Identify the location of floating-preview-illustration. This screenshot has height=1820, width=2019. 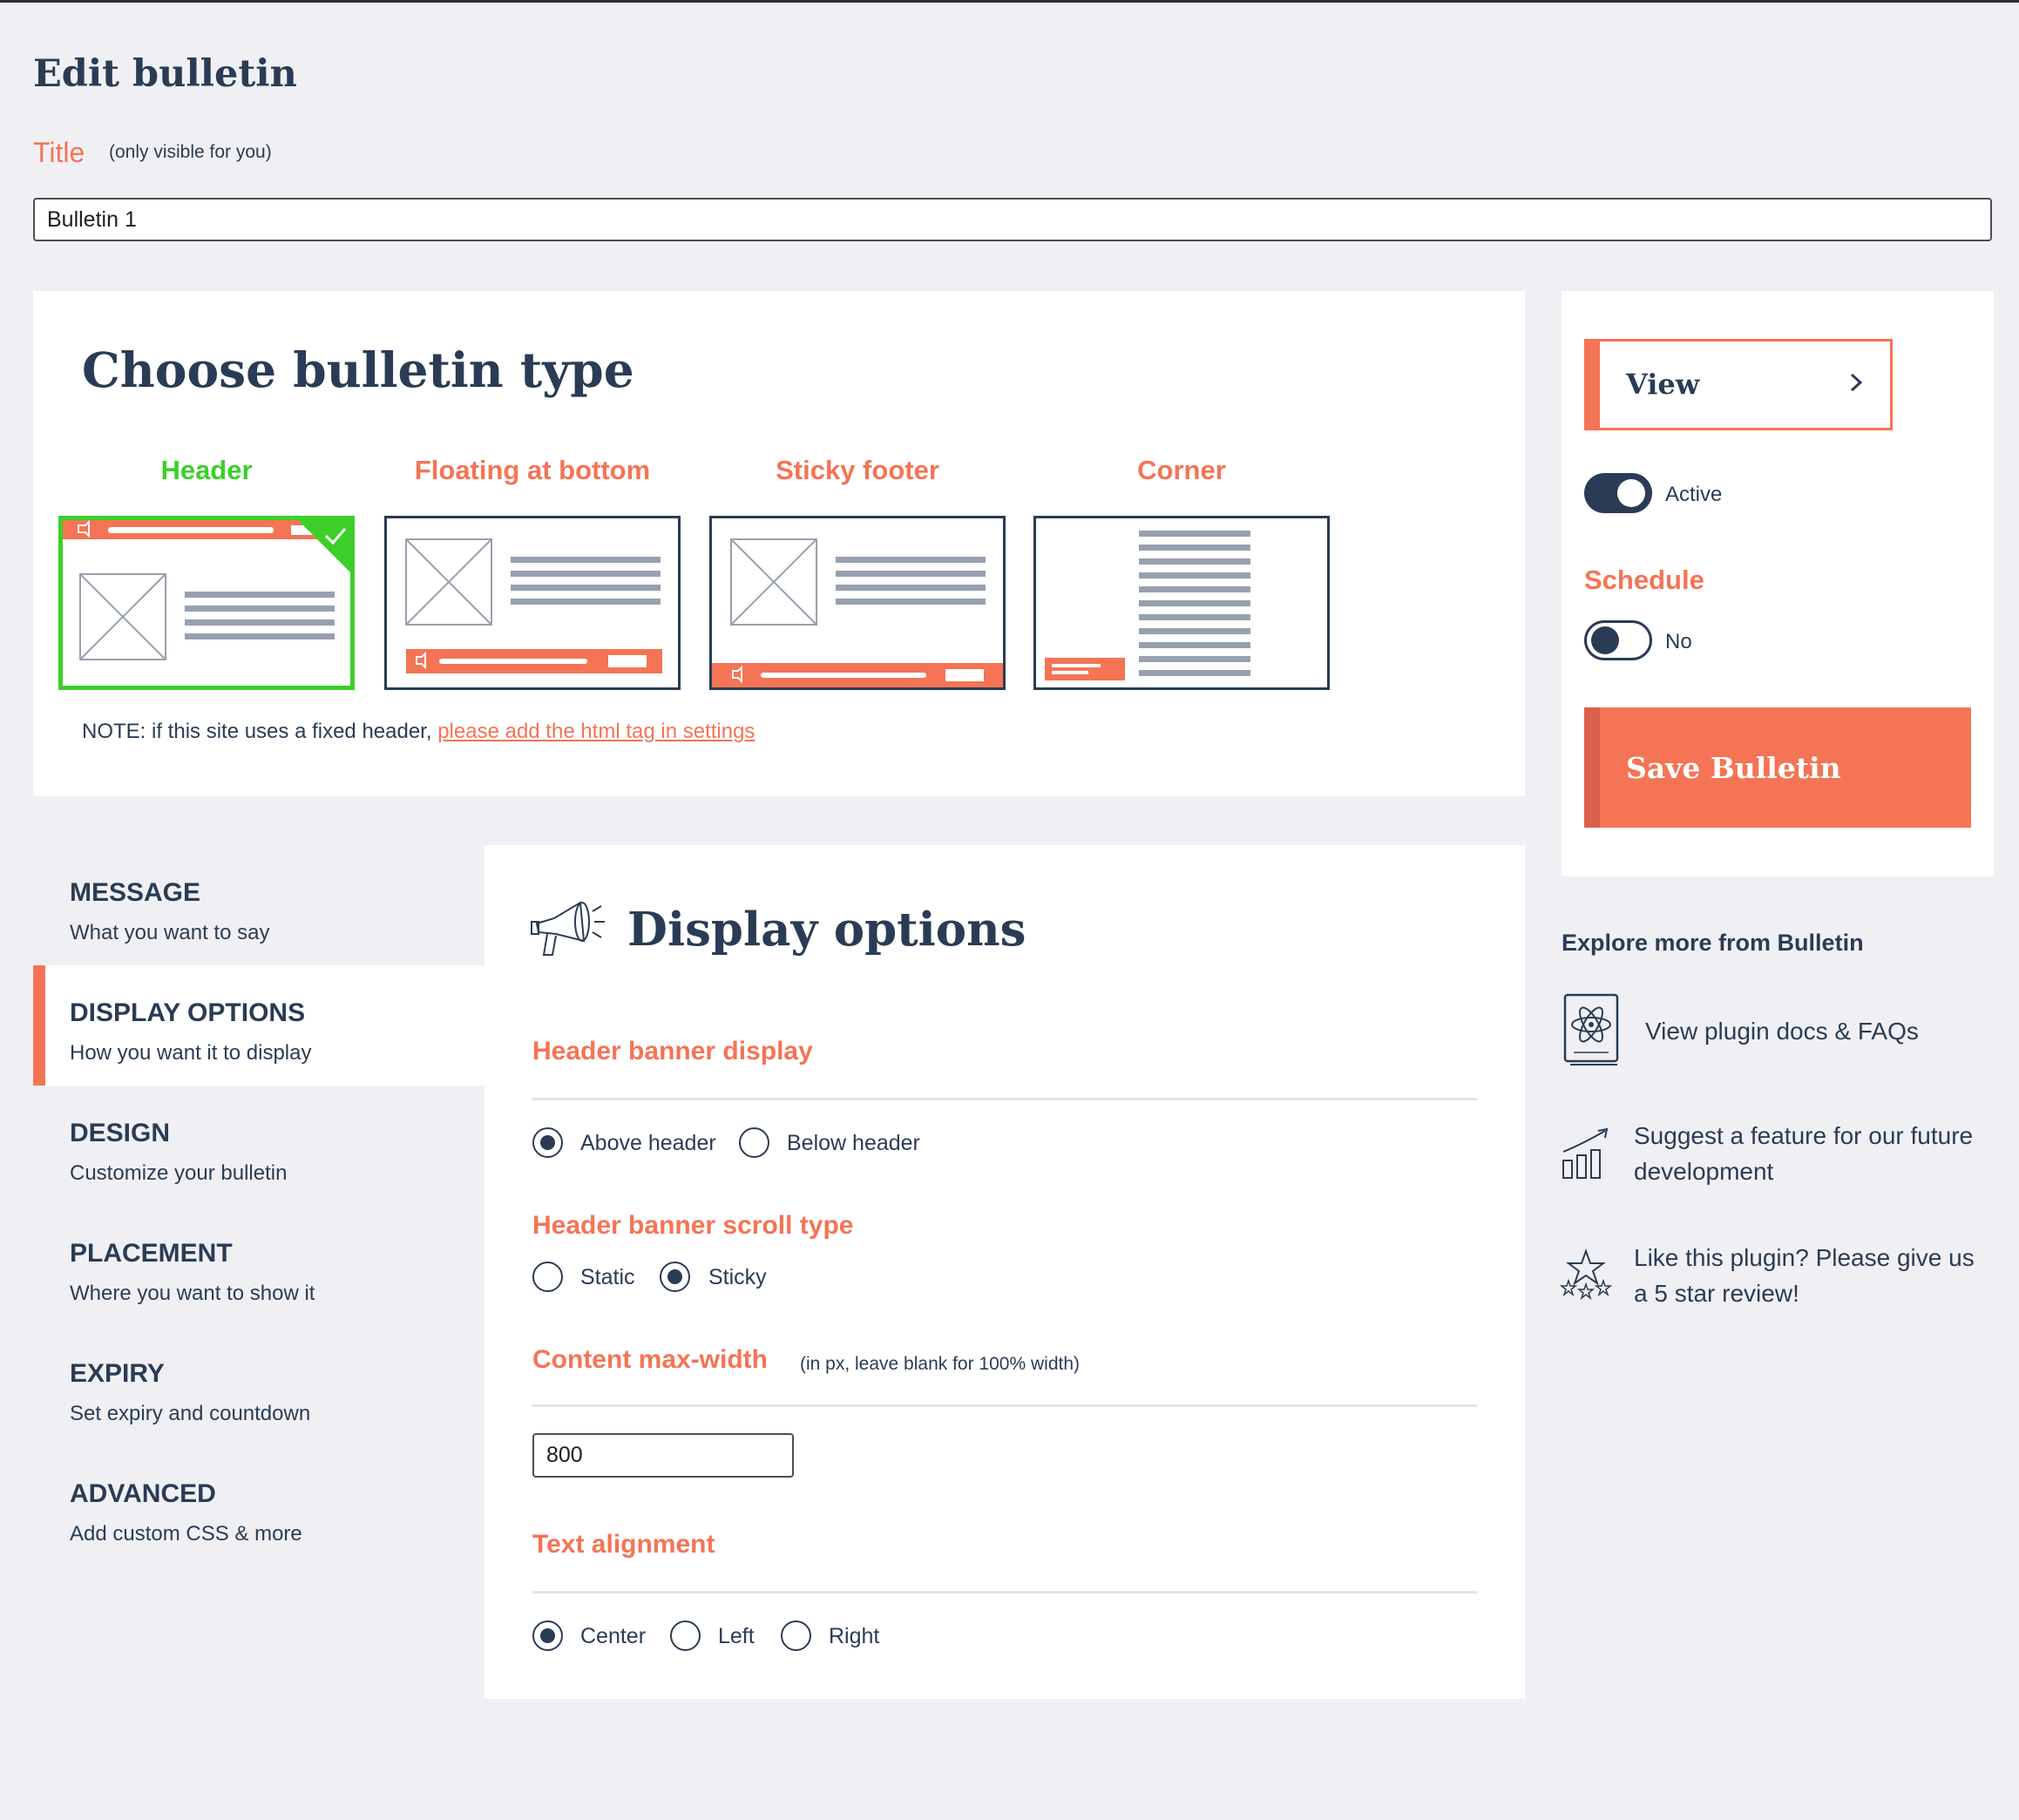
(533, 605).